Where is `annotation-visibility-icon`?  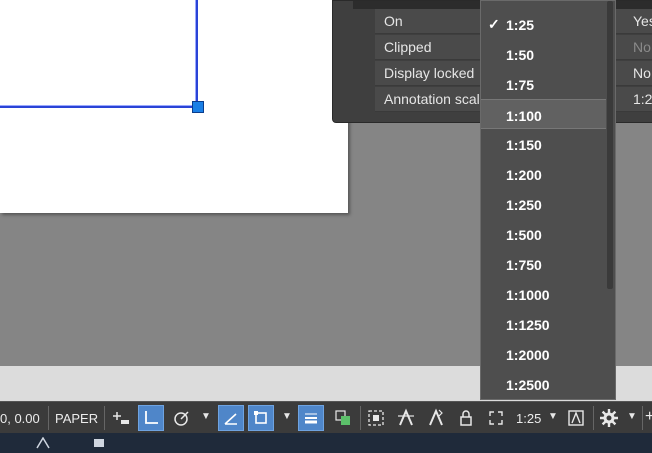 annotation-visibility-icon is located at coordinates (406, 417).